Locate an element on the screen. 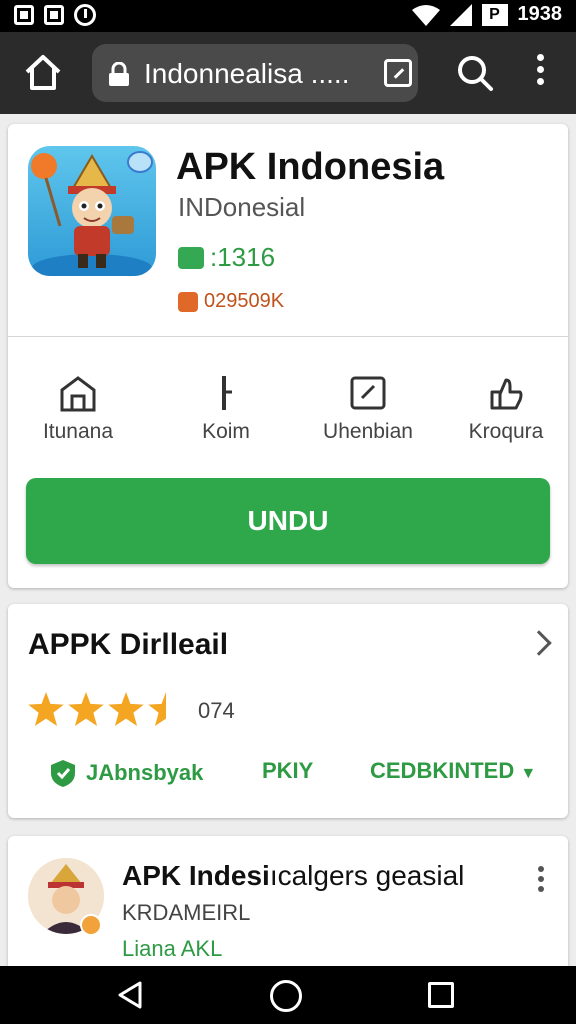  chevron-down-icon: ▼ is located at coordinates (528, 773).